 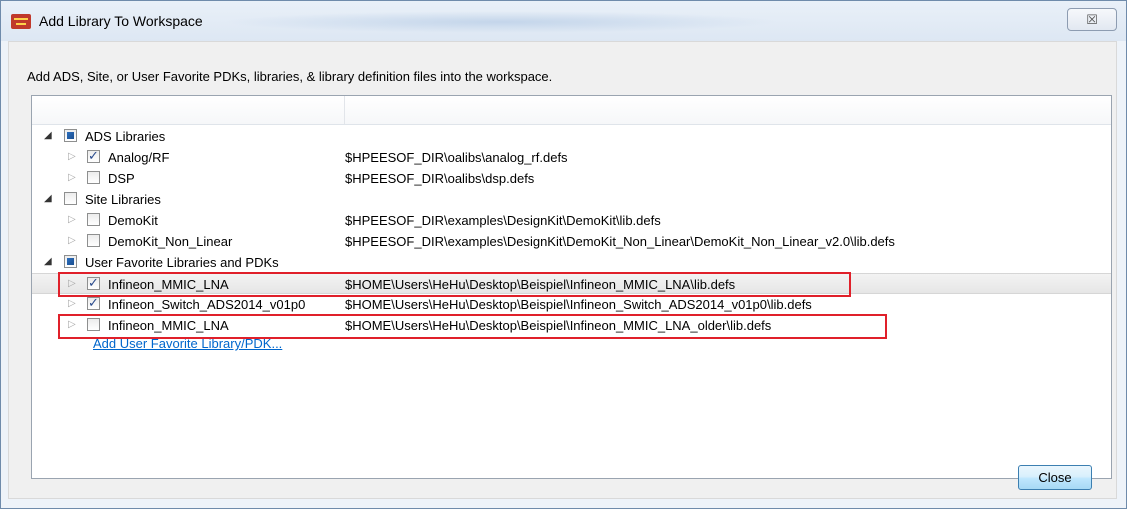 What do you see at coordinates (170, 241) in the screenshot?
I see `tree-row-label: DemoKit_Non_Linear` at bounding box center [170, 241].